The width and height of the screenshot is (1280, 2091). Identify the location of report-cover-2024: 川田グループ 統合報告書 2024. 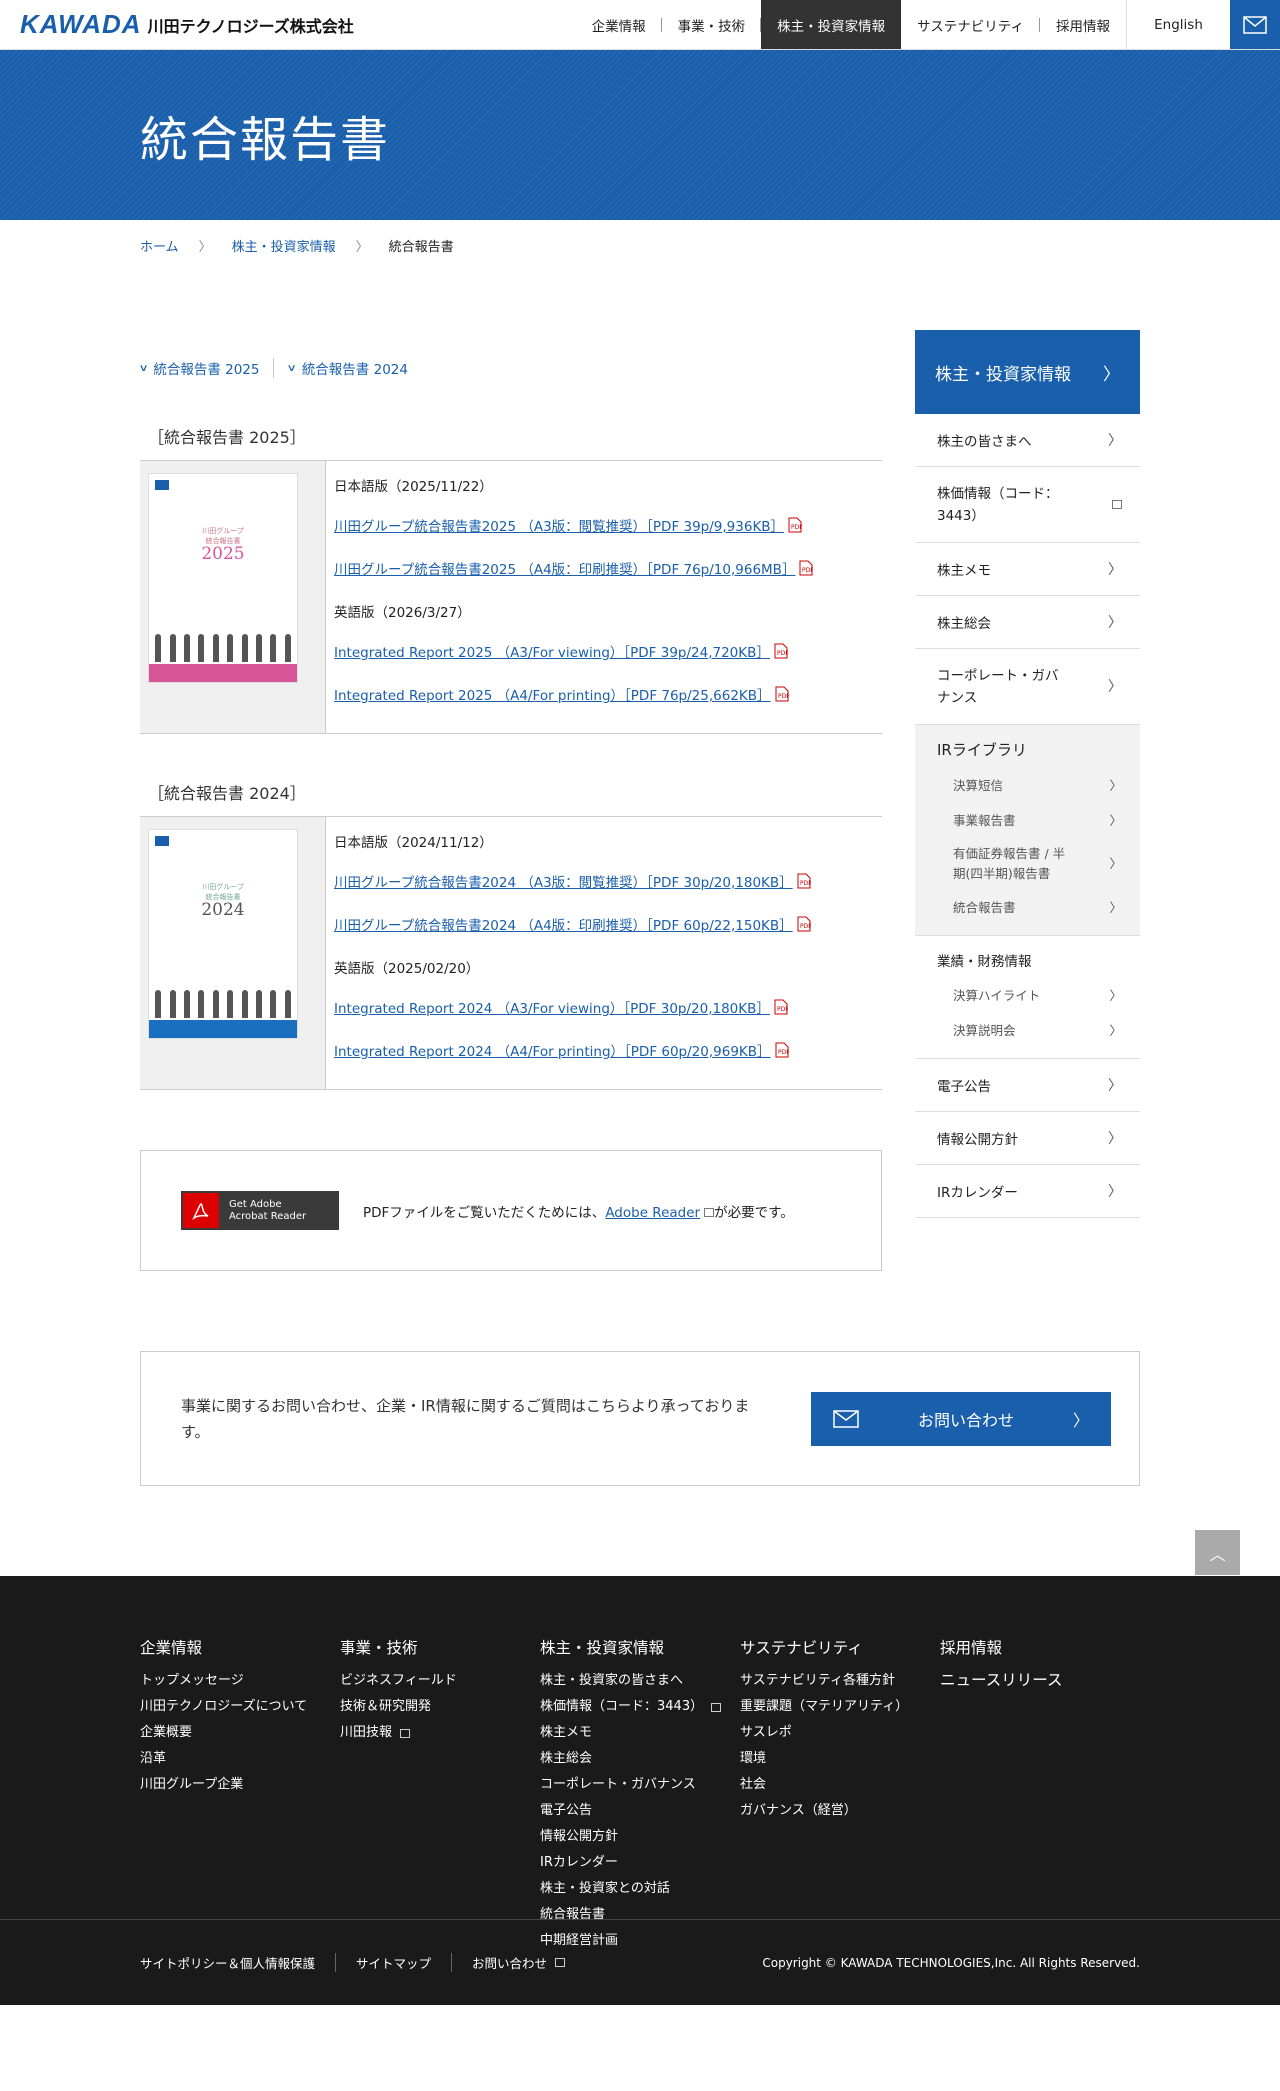
(223, 934).